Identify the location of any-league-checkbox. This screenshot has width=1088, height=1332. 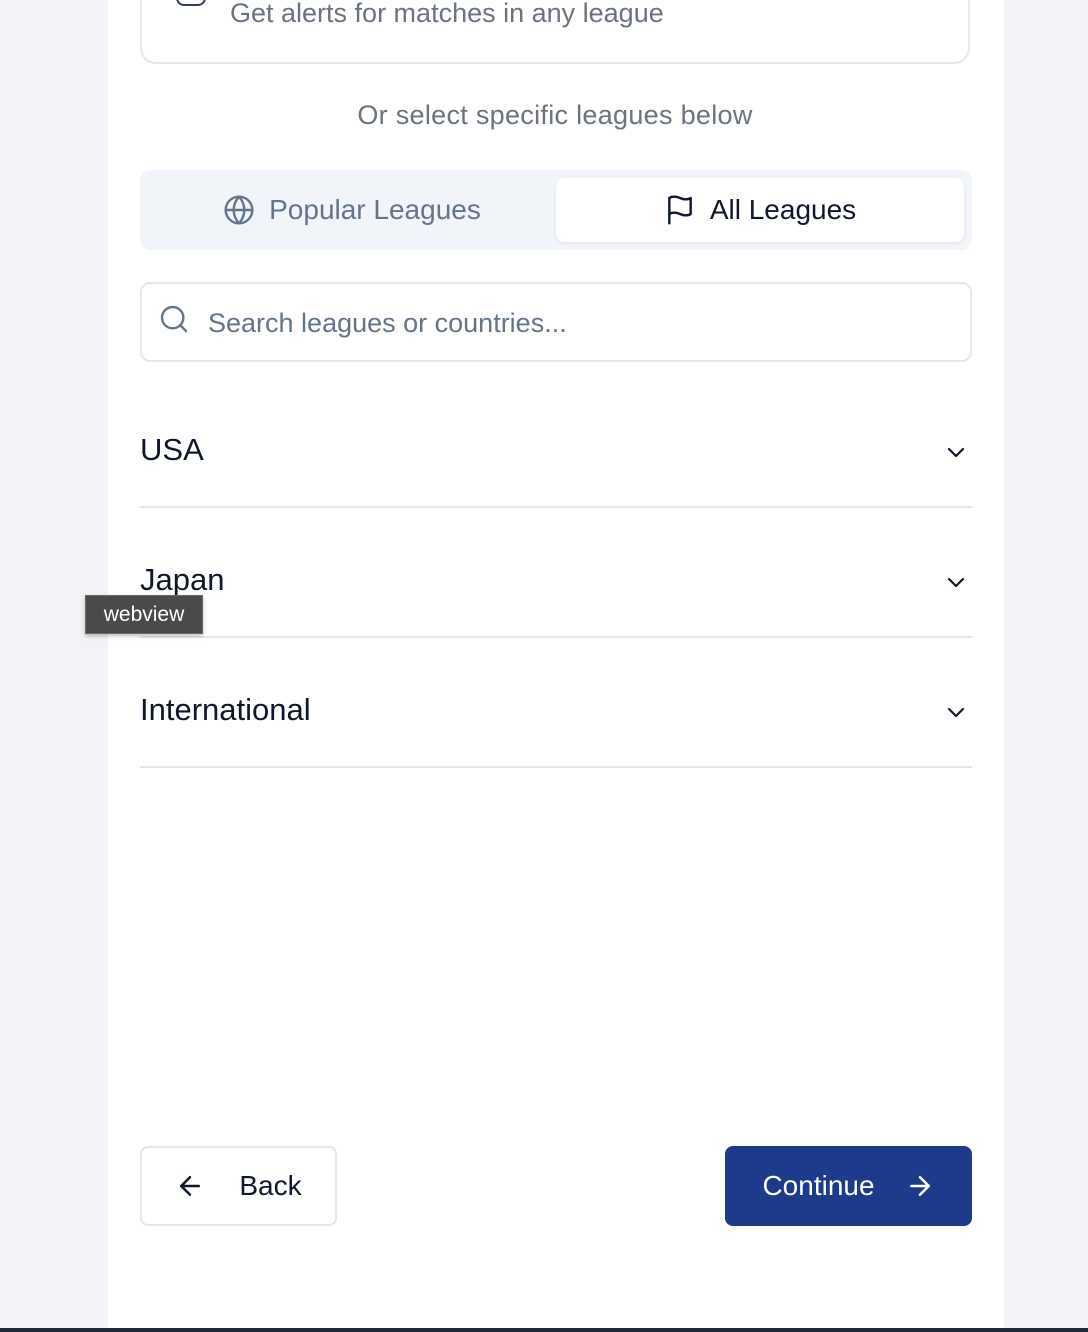
(191, 3).